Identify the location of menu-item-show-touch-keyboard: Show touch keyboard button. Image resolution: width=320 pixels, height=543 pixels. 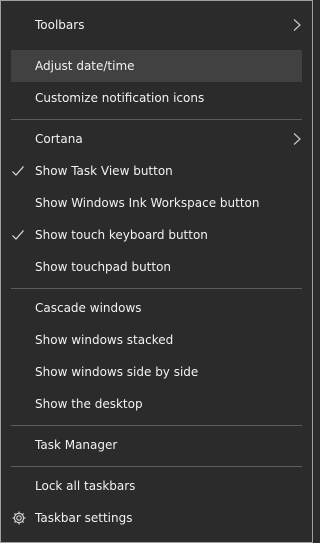
(156, 235).